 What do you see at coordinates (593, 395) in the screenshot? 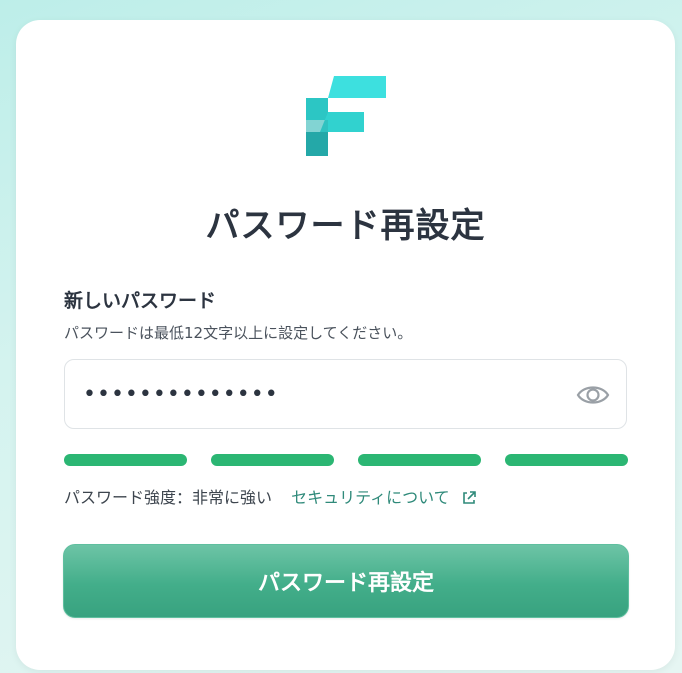
I see `eye-icon` at bounding box center [593, 395].